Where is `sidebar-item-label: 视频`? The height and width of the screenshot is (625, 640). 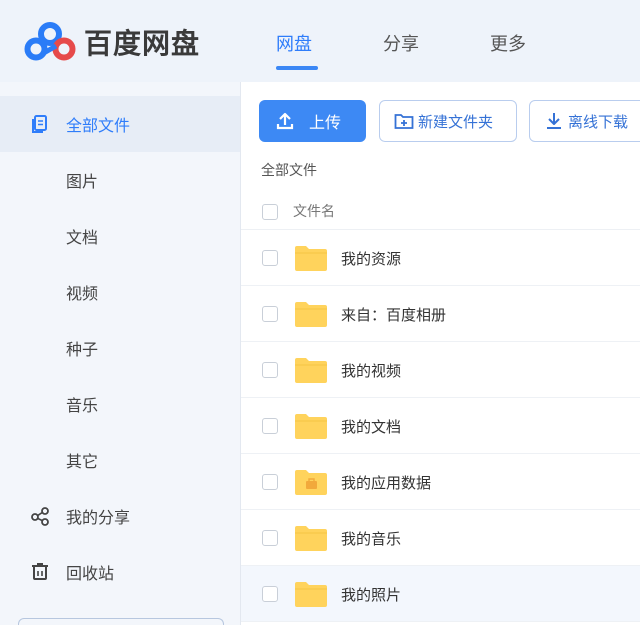
sidebar-item-label: 视频 is located at coordinates (82, 293).